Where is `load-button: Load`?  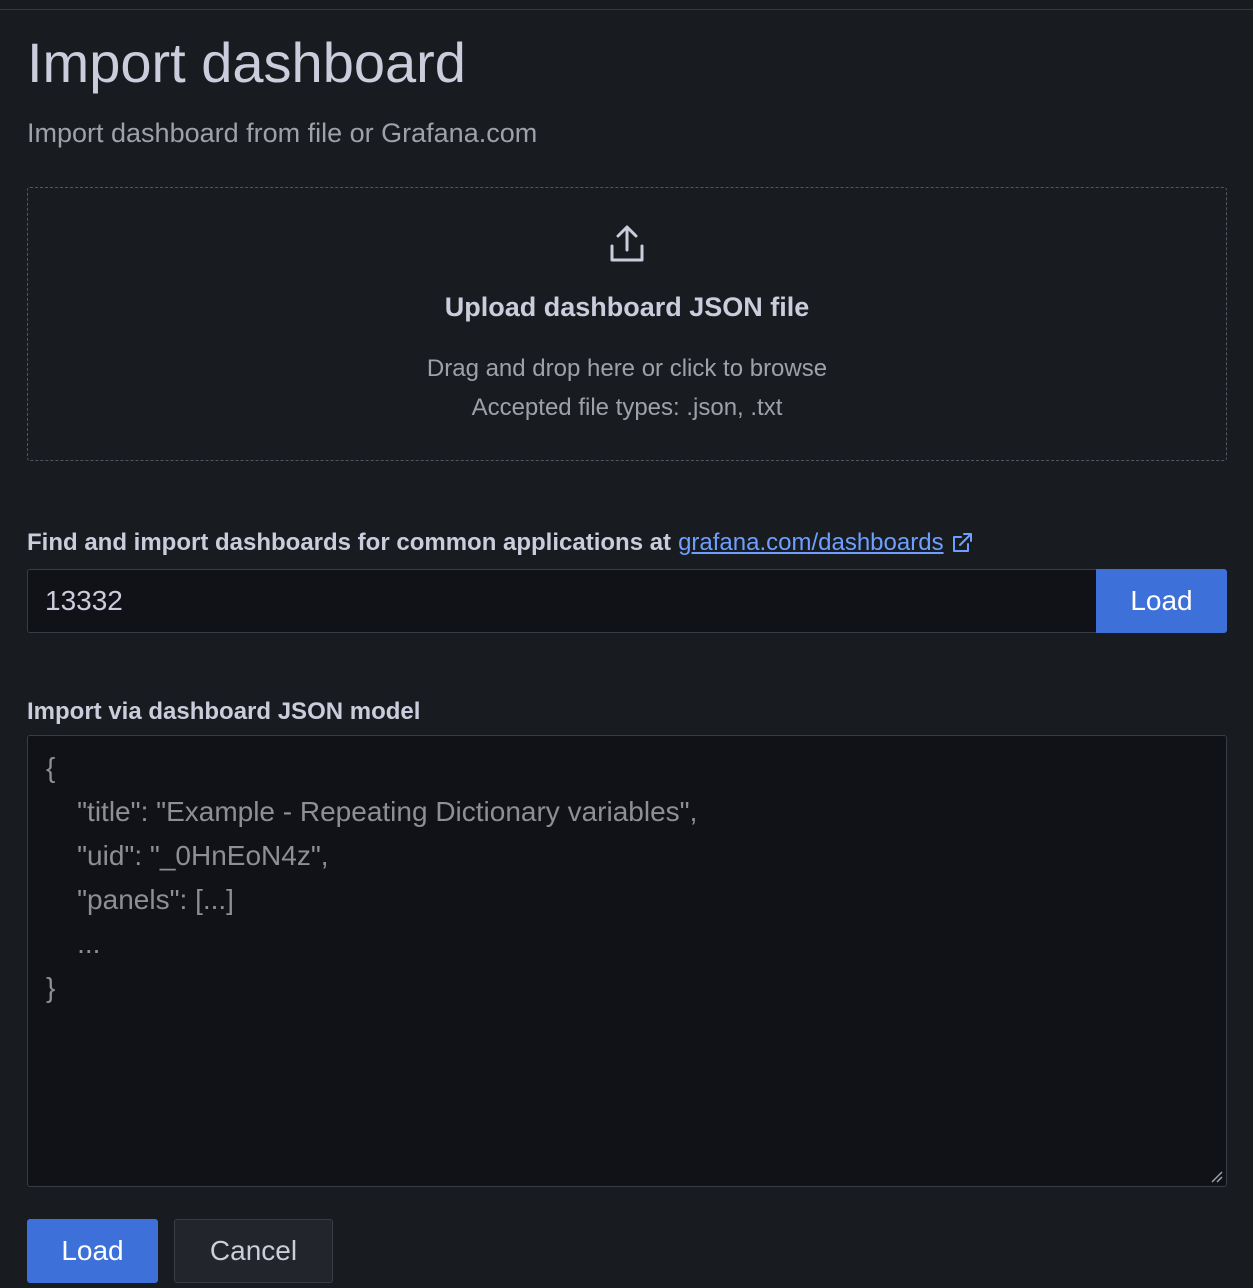
load-button: Load is located at coordinates (92, 1251).